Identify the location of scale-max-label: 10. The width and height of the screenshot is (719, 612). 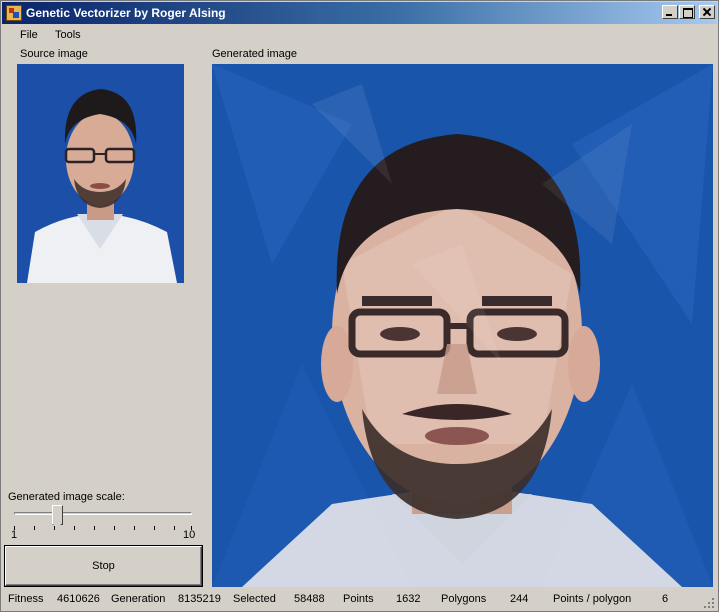
(189, 535).